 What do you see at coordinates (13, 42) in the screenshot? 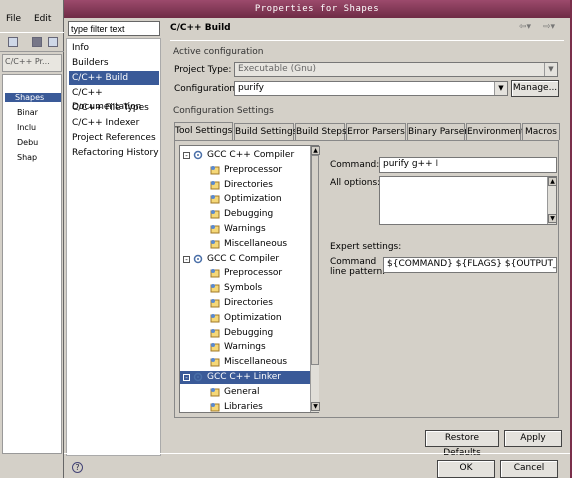
I see `new-icon` at bounding box center [13, 42].